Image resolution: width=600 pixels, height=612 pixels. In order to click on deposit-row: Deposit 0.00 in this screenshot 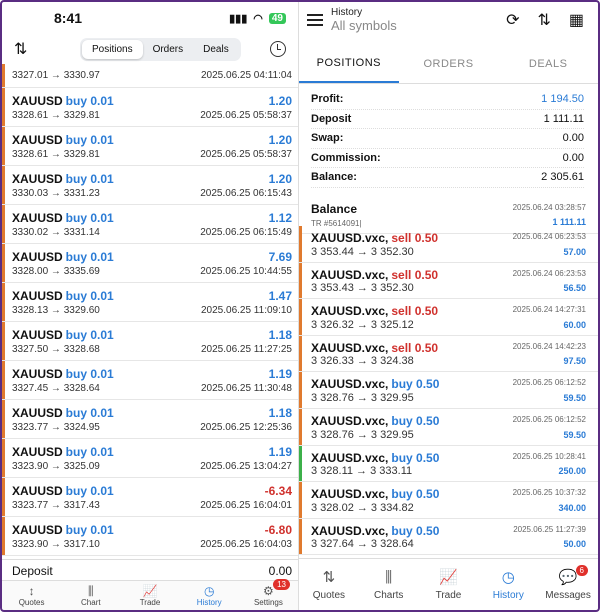, I will do `click(150, 570)`.